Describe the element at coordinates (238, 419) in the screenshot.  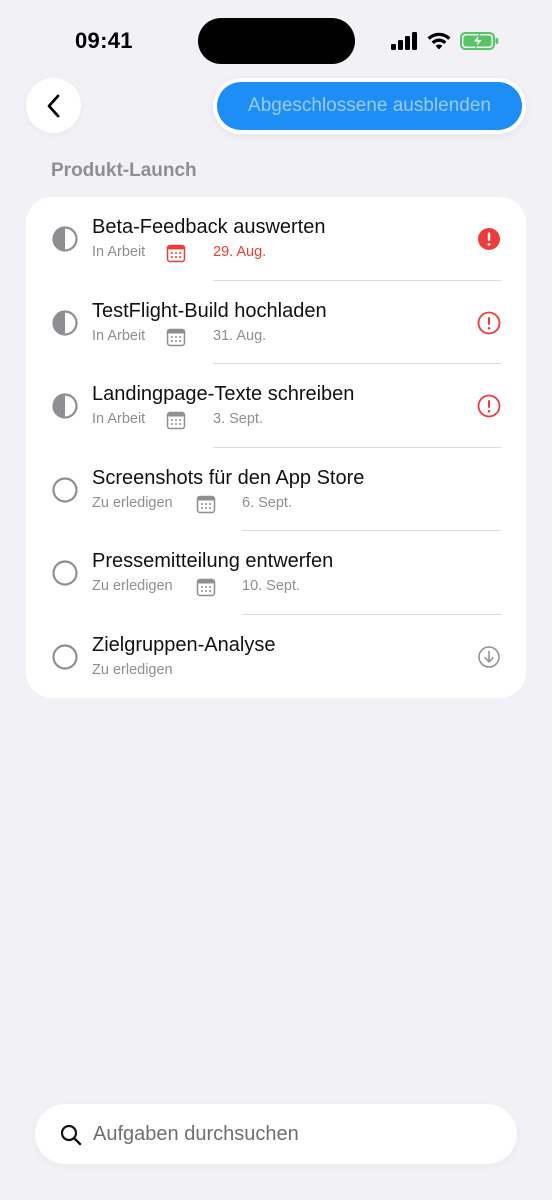
I see `task-due-date: 3. Sept.` at that location.